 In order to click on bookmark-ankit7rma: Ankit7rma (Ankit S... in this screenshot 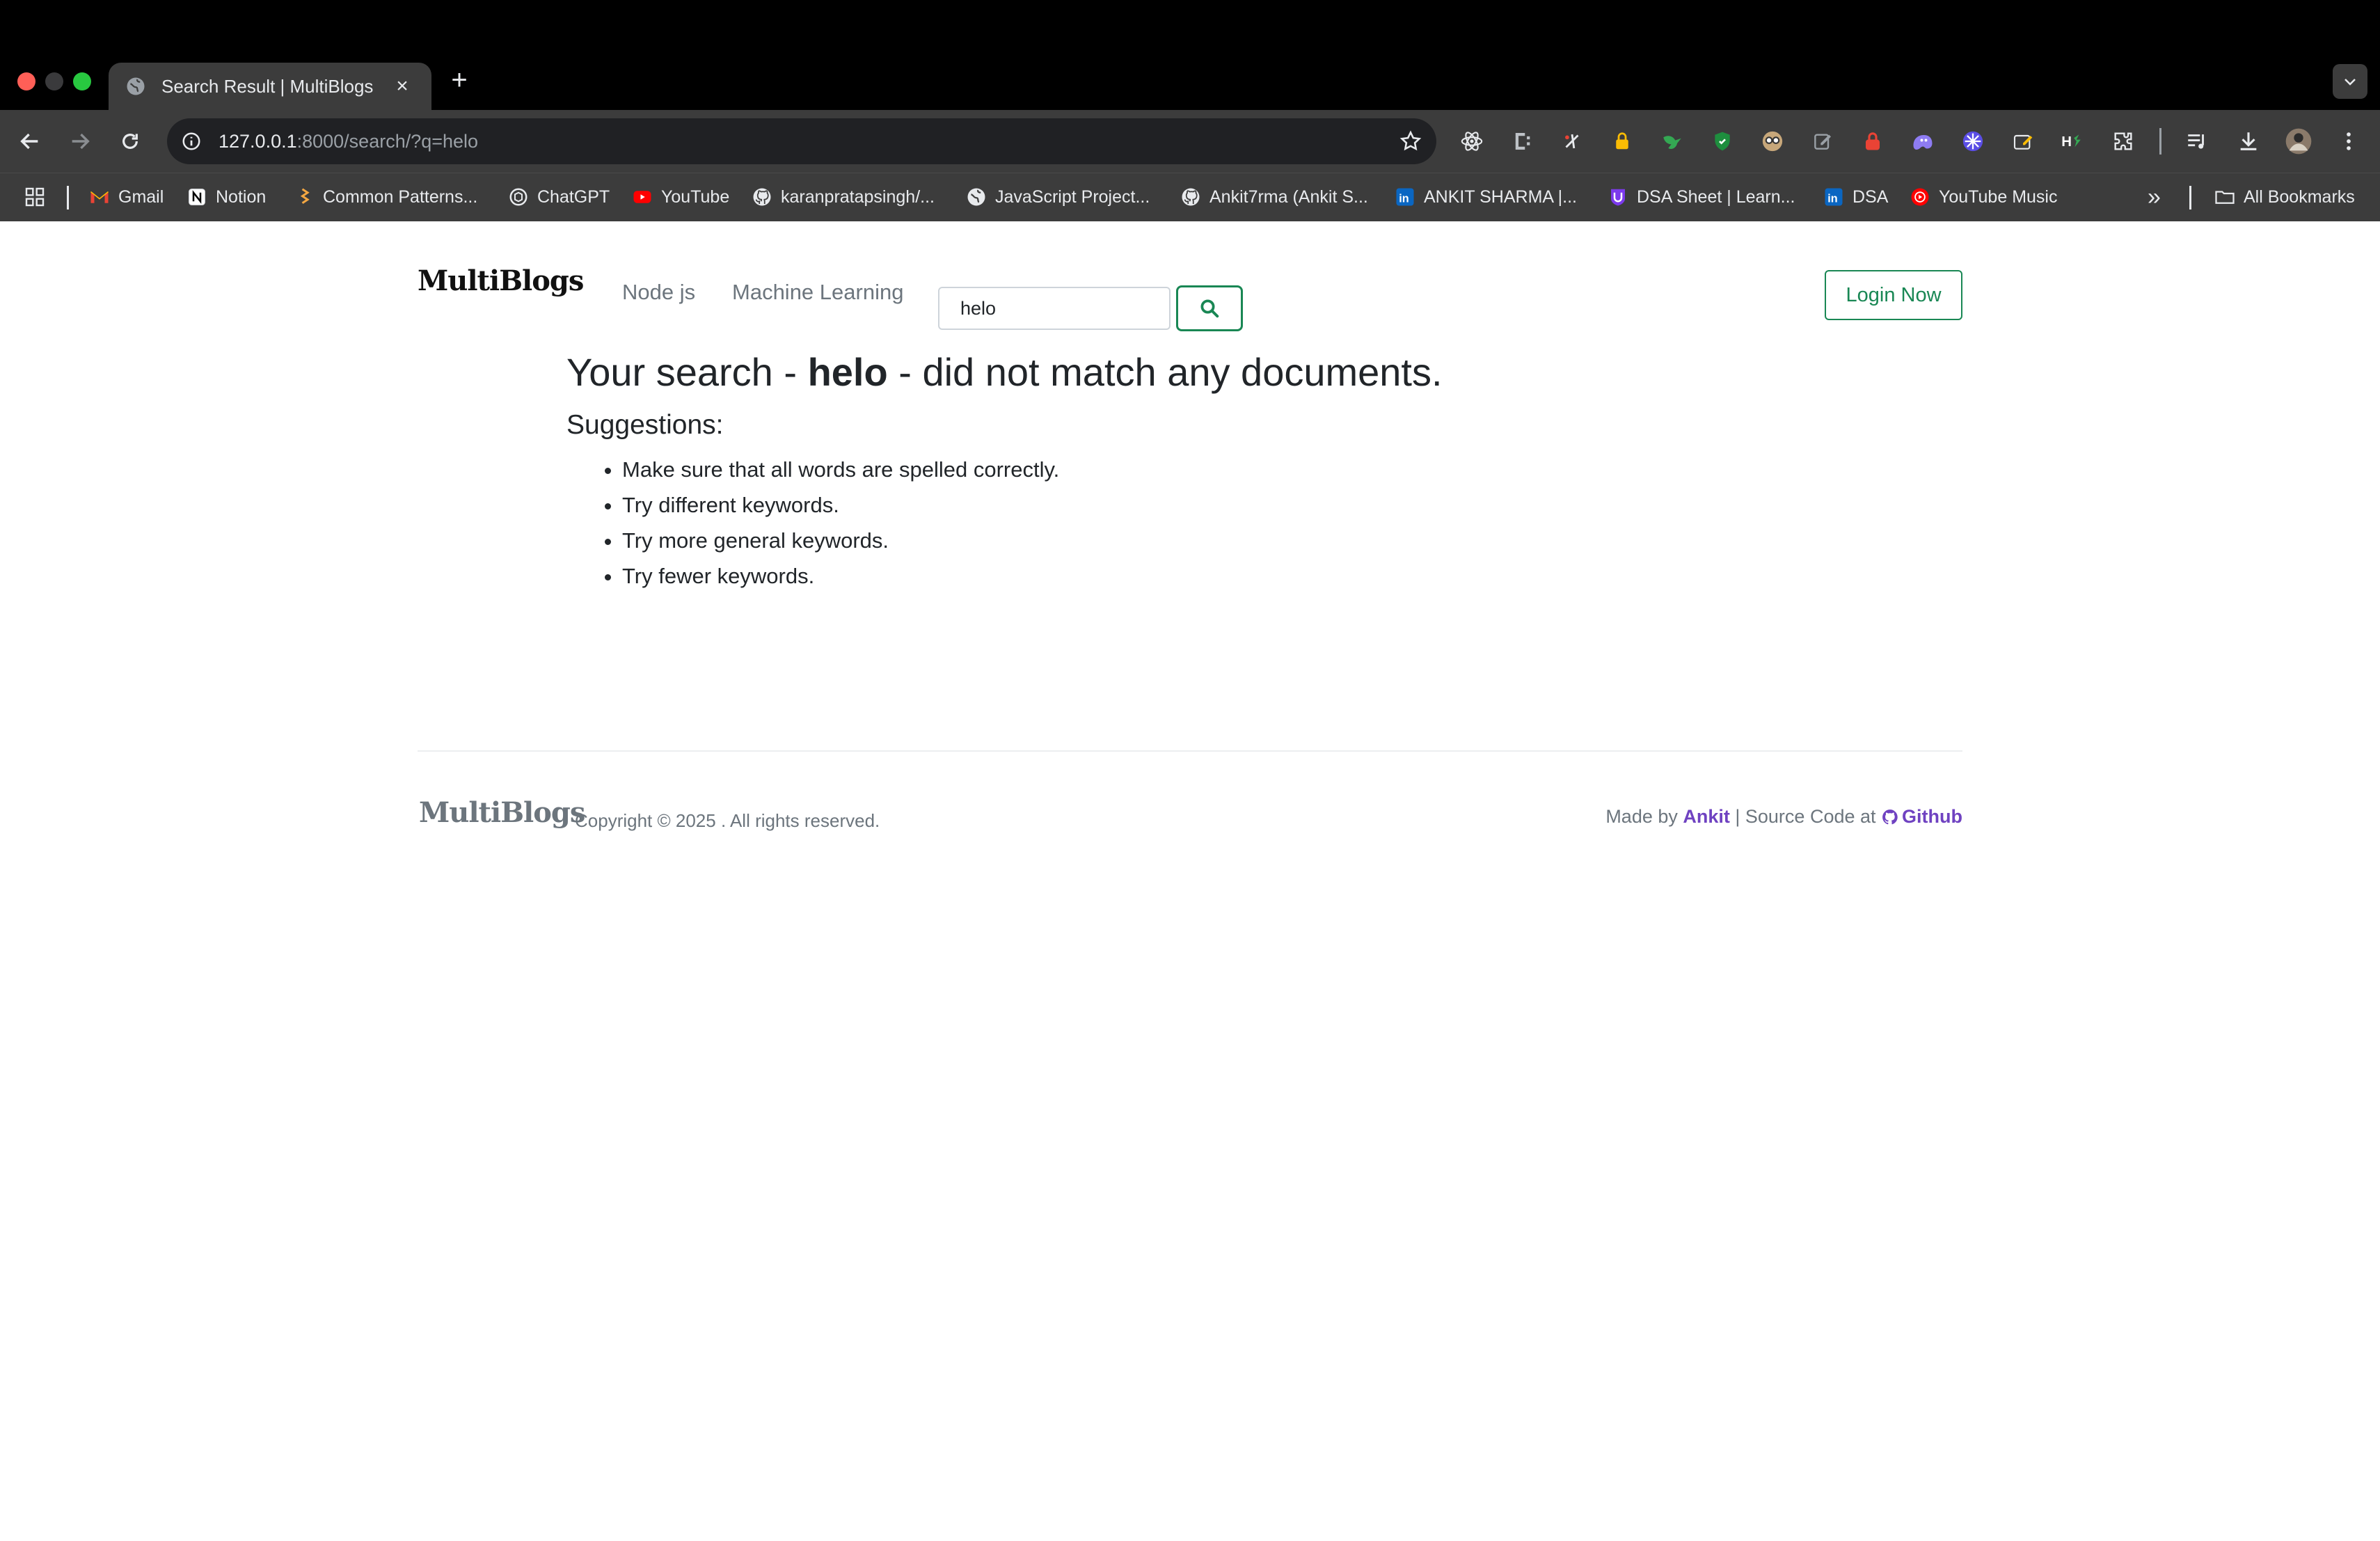, I will do `click(1274, 197)`.